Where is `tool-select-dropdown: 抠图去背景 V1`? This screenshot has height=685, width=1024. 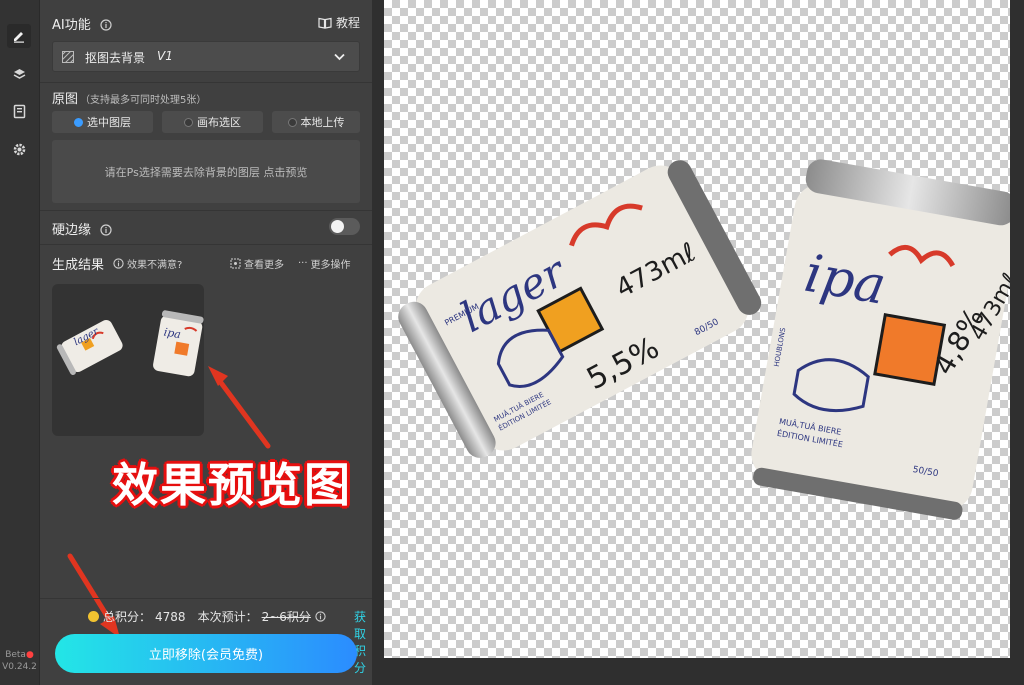 tool-select-dropdown: 抠图去背景 V1 is located at coordinates (206, 56).